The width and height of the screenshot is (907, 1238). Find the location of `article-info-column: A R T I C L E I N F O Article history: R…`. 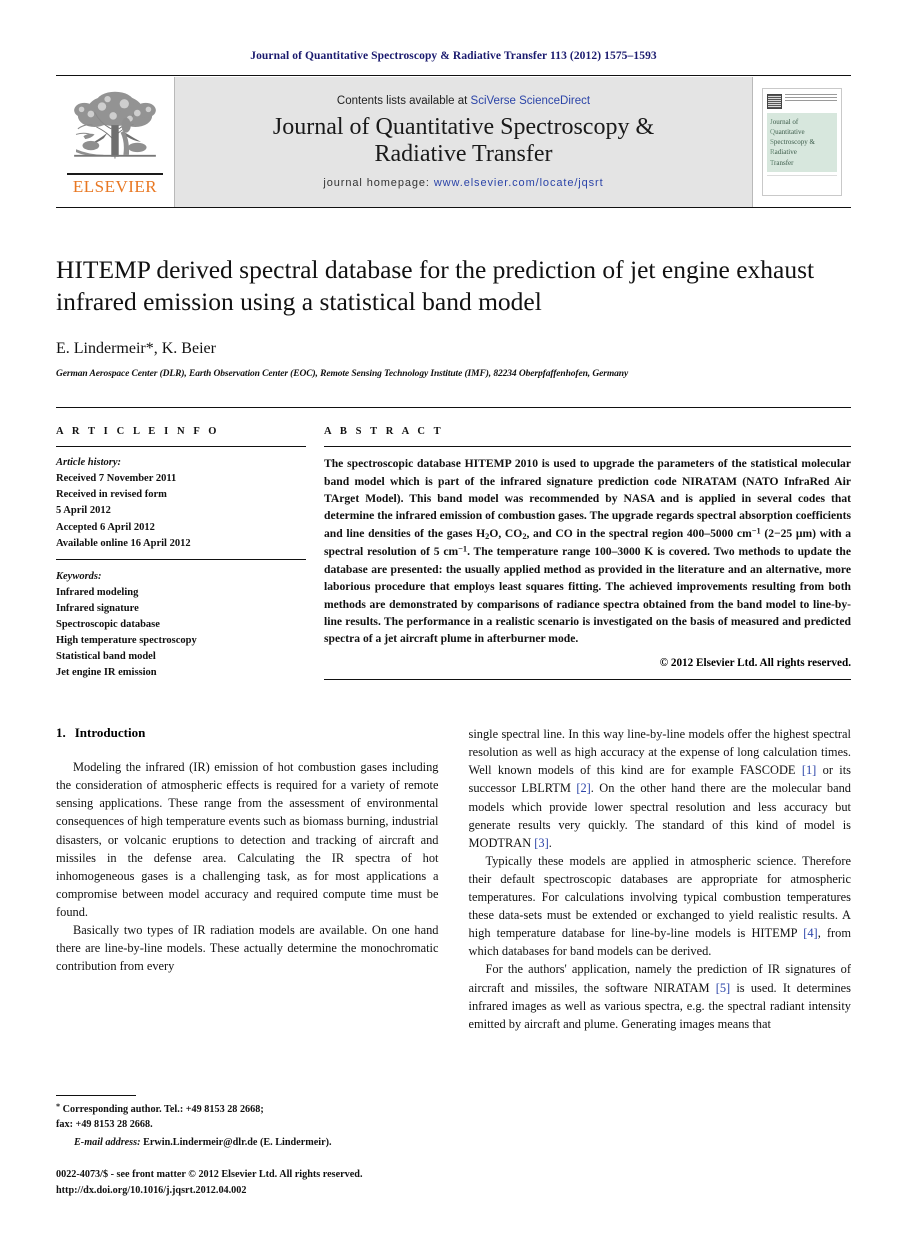

article-info-column: A R T I C L E I N F O Article history: R… is located at coordinates (181, 553).